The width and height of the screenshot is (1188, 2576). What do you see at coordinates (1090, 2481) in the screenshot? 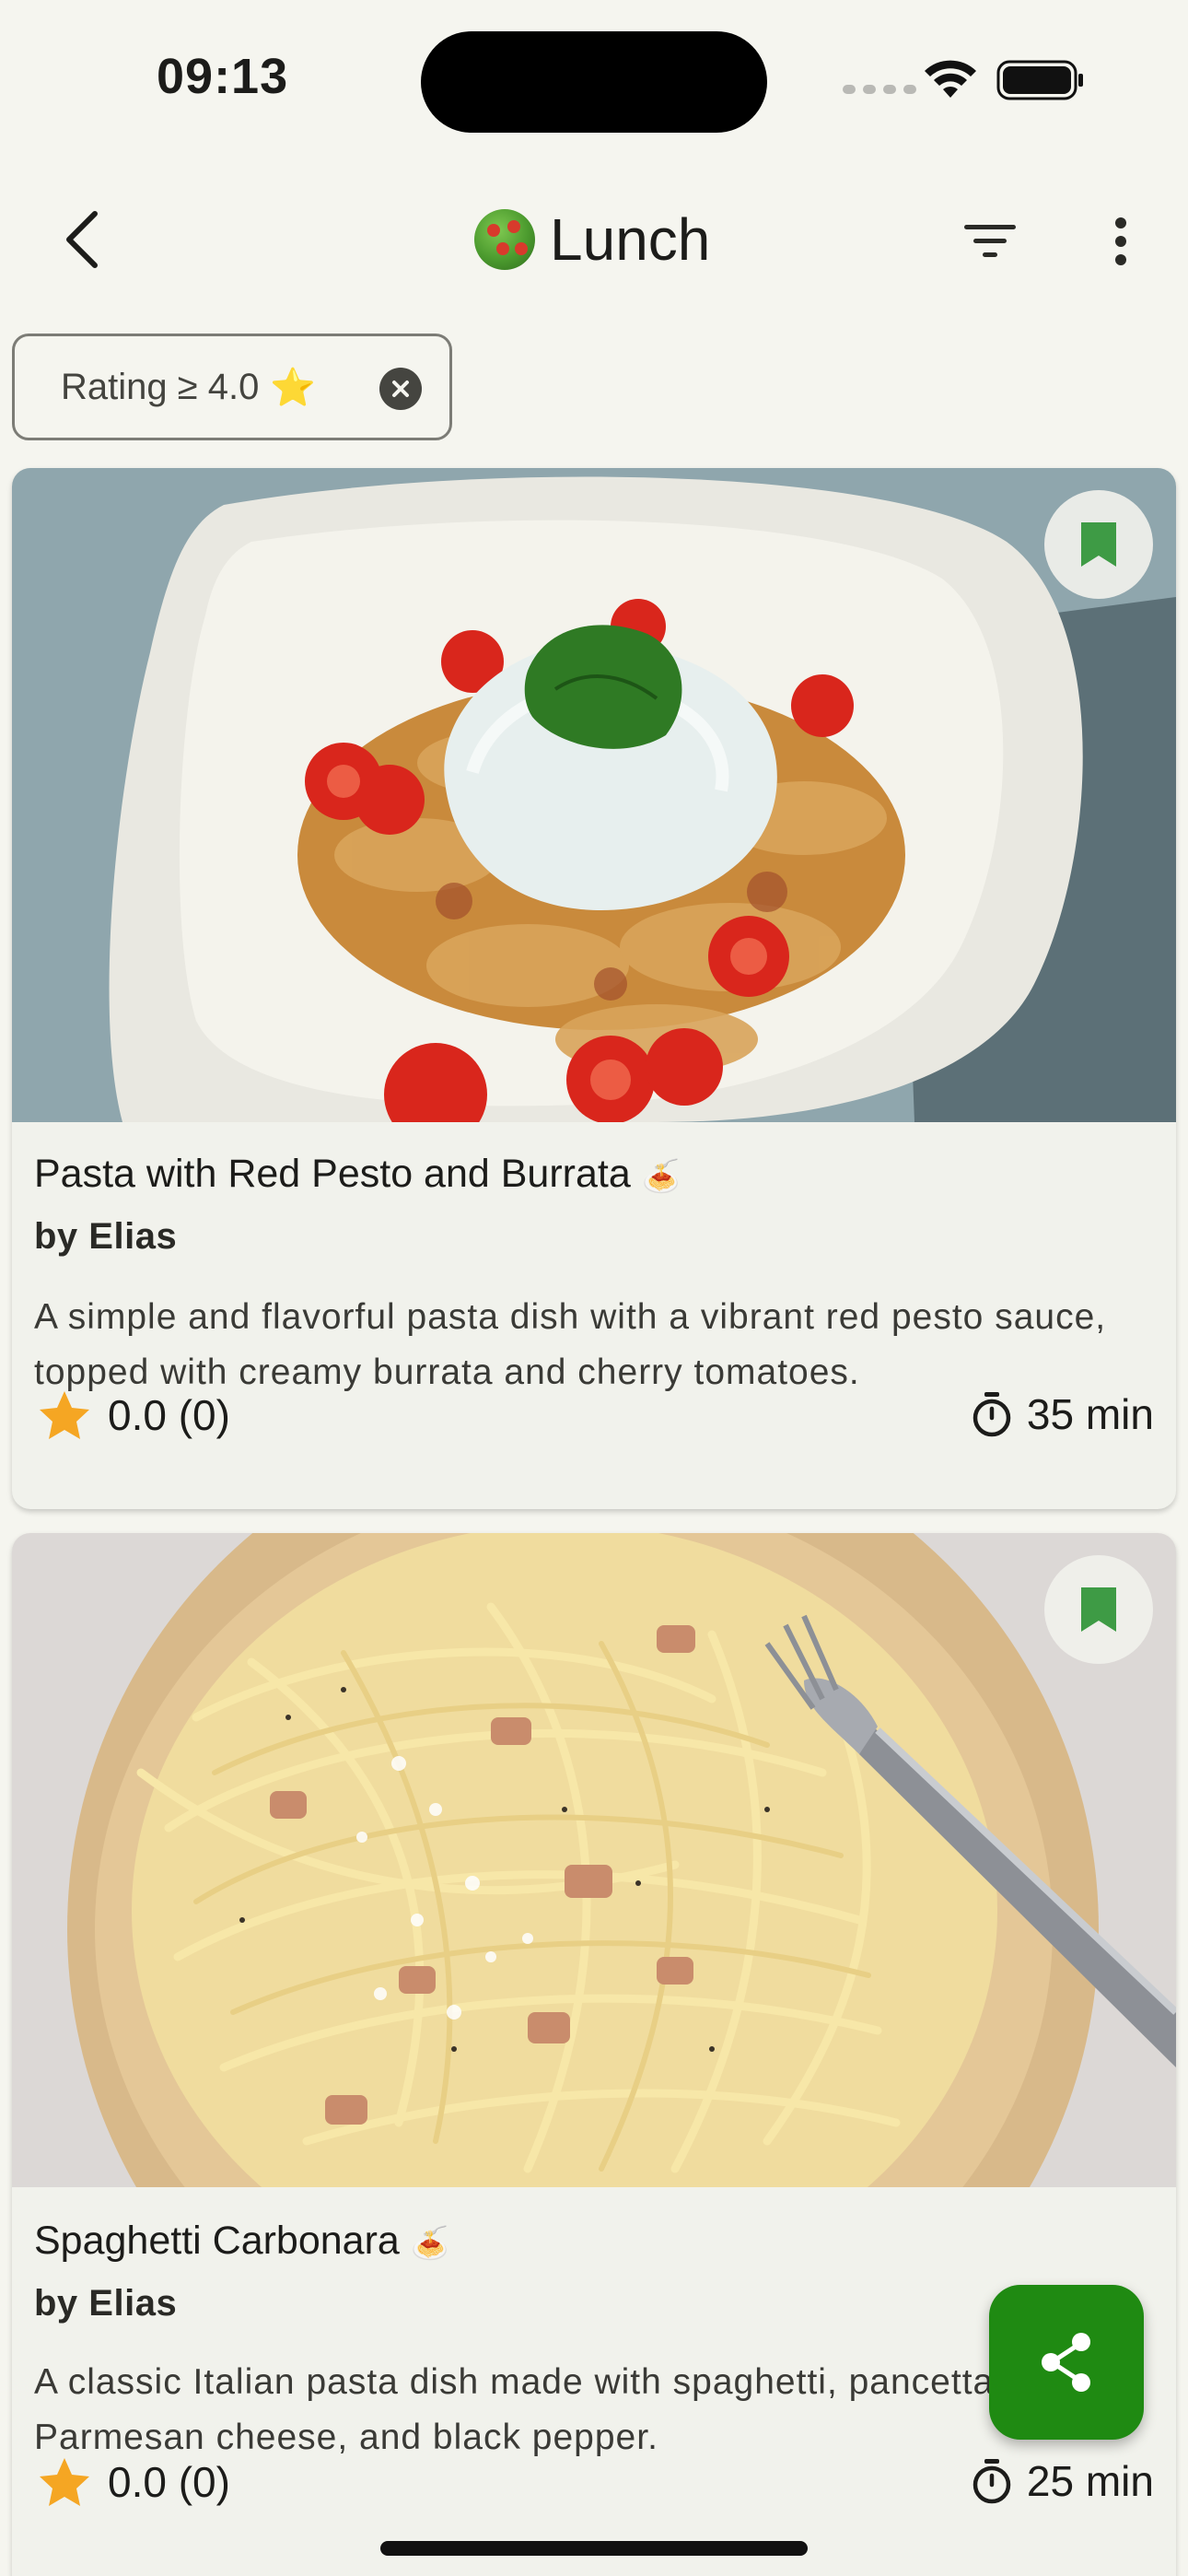
I see `duration-value: 25 min` at bounding box center [1090, 2481].